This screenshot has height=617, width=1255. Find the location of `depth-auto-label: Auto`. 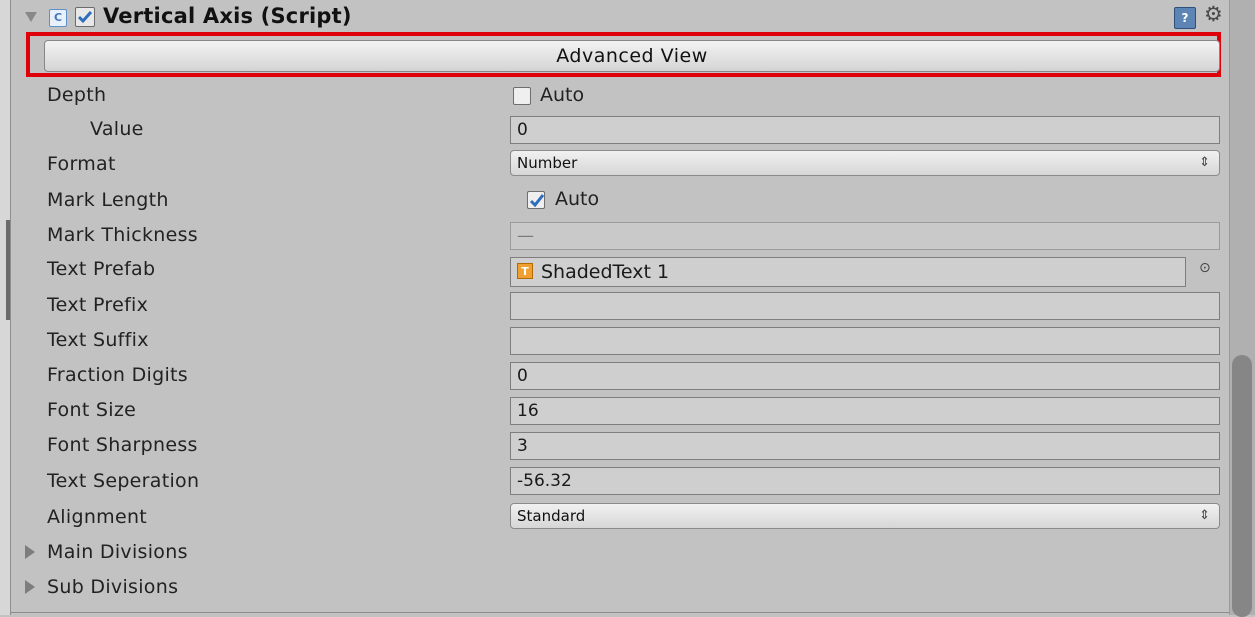

depth-auto-label: Auto is located at coordinates (562, 95).